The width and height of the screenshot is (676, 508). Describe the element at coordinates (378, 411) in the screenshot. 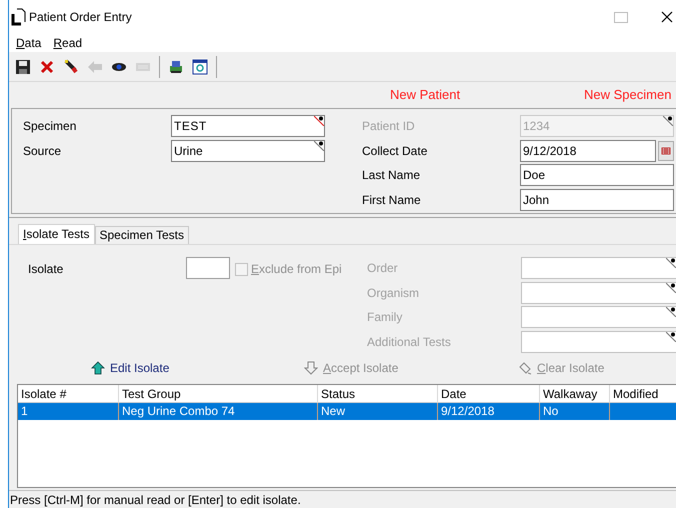

I see `table-cell: New` at that location.